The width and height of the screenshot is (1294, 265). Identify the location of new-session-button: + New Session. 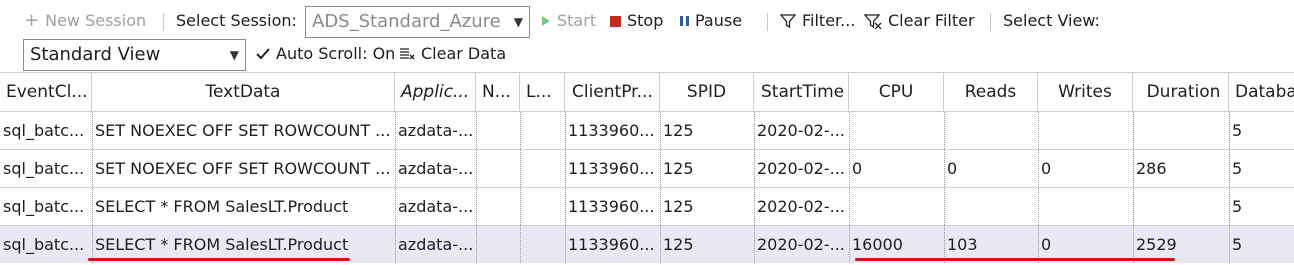
(85, 21).